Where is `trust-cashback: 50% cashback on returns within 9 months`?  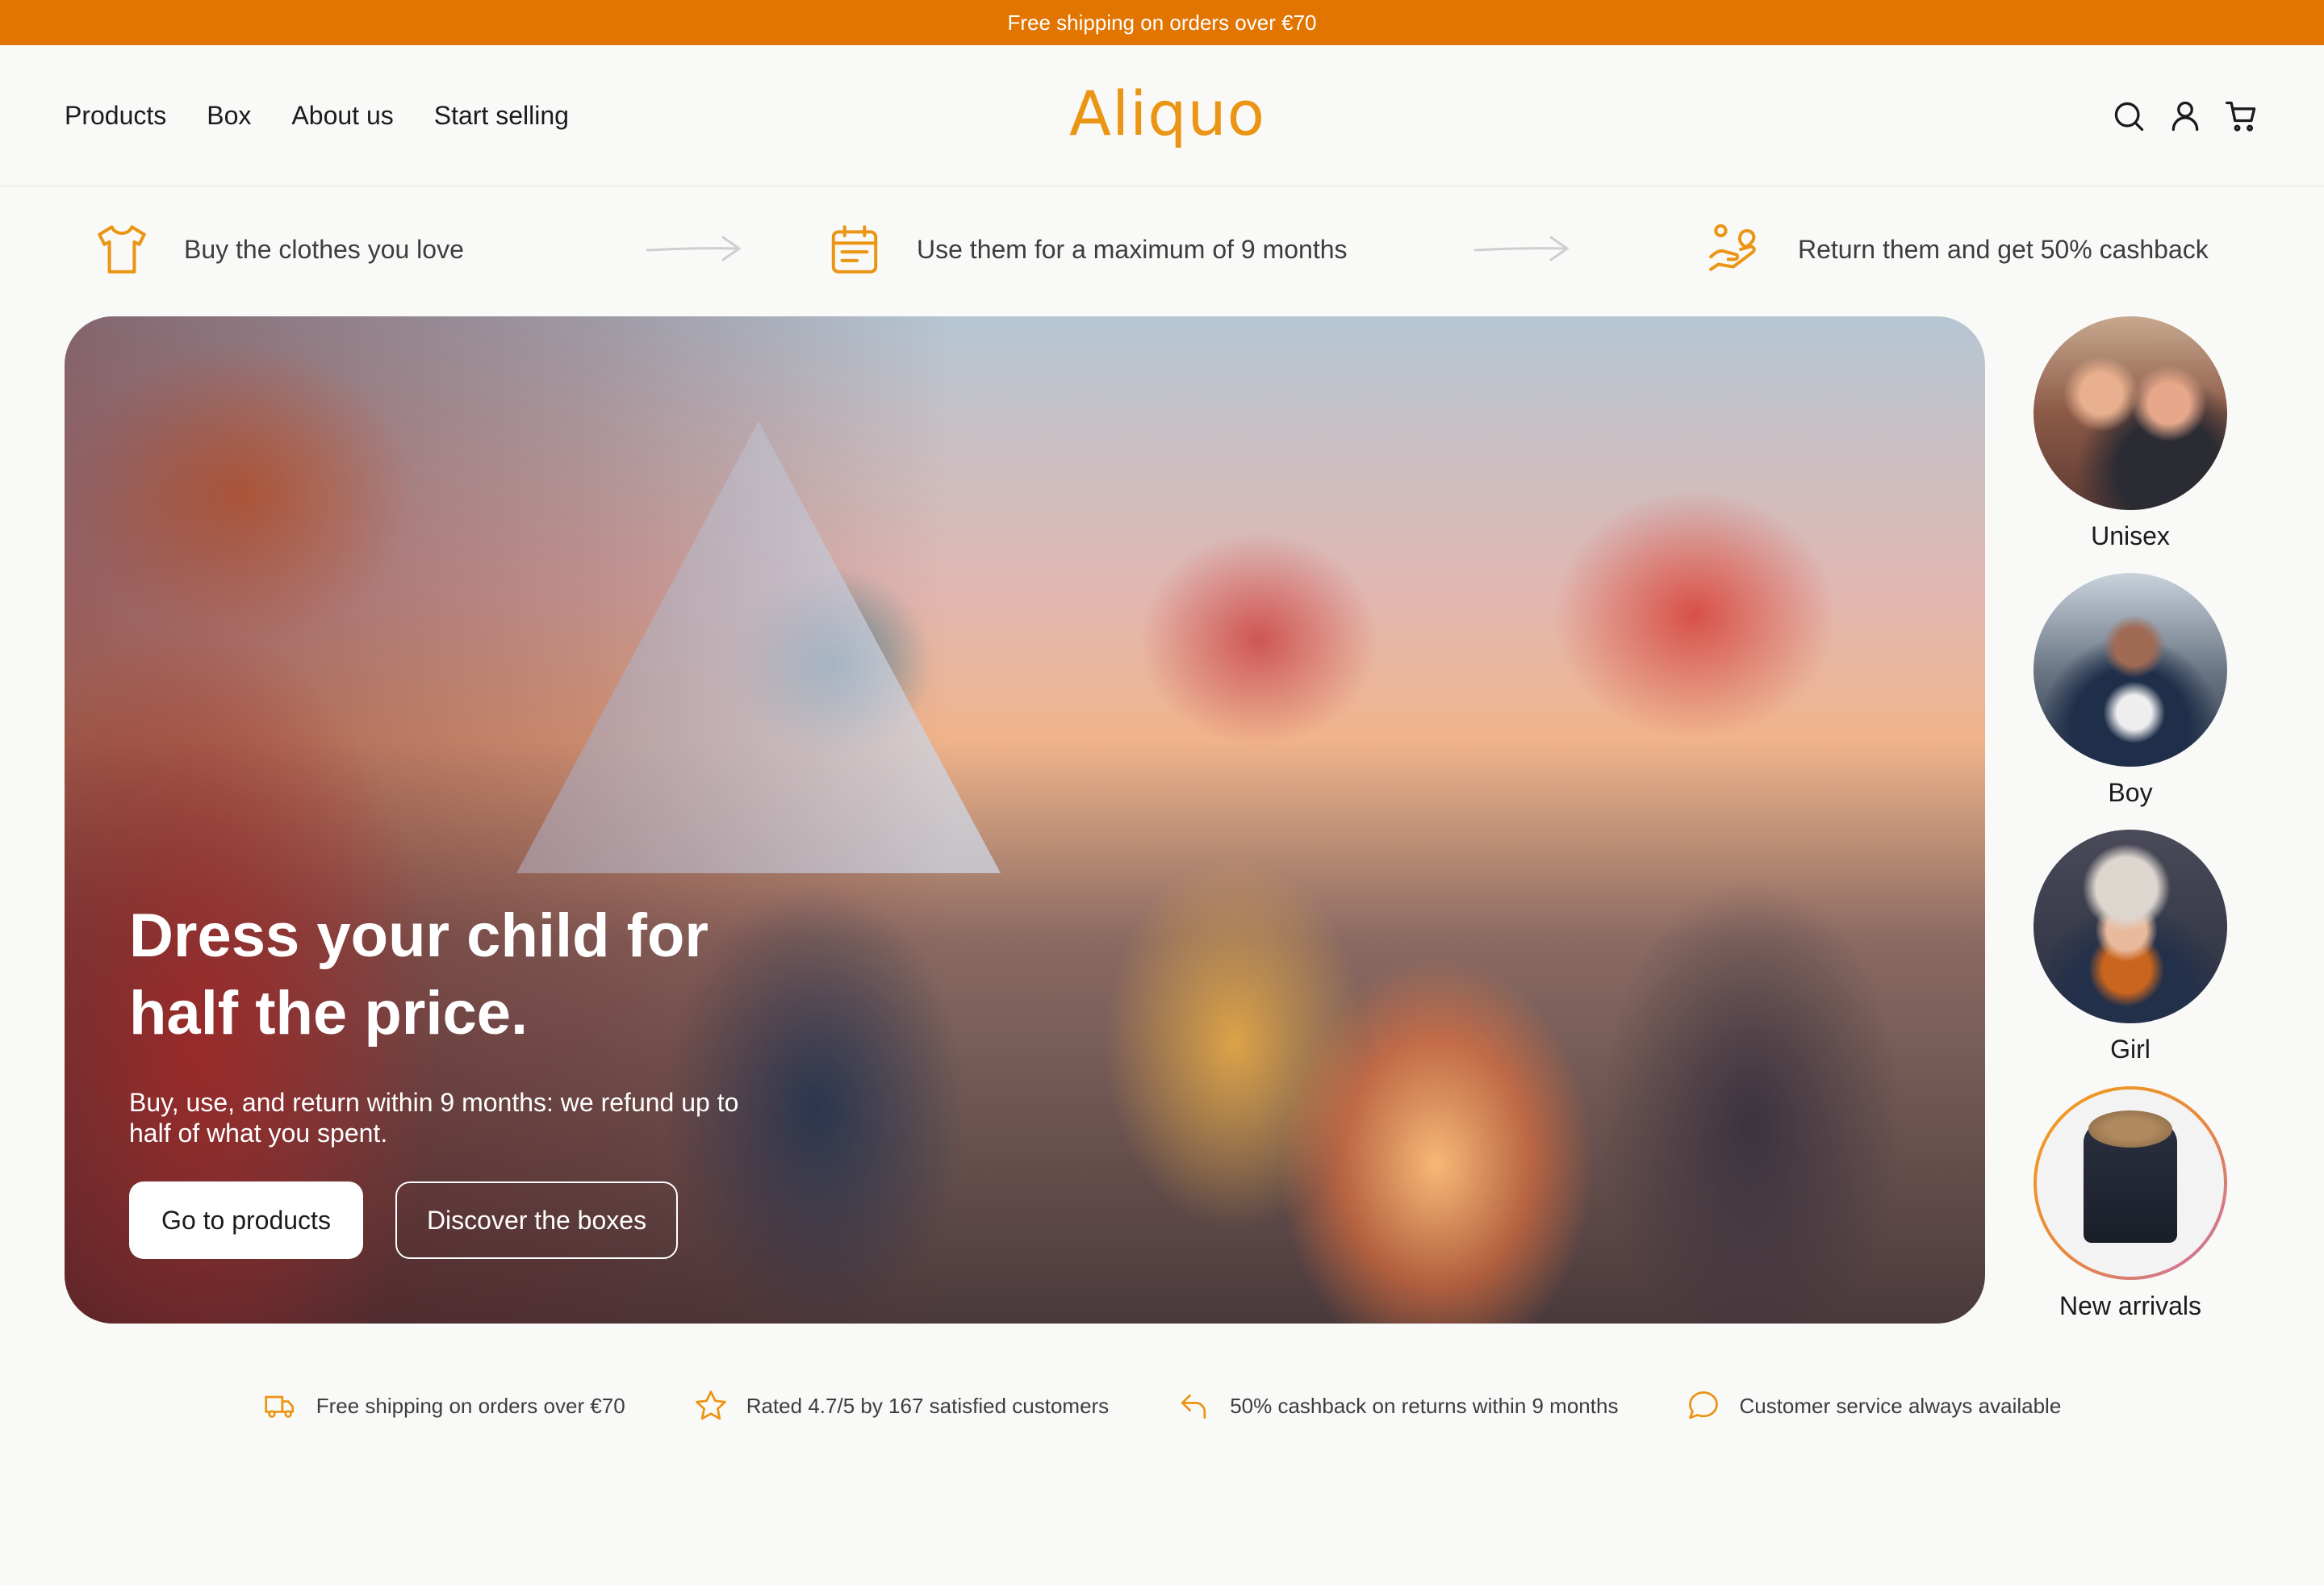
trust-cashback: 50% cashback on returns within 9 months is located at coordinates (1397, 1406).